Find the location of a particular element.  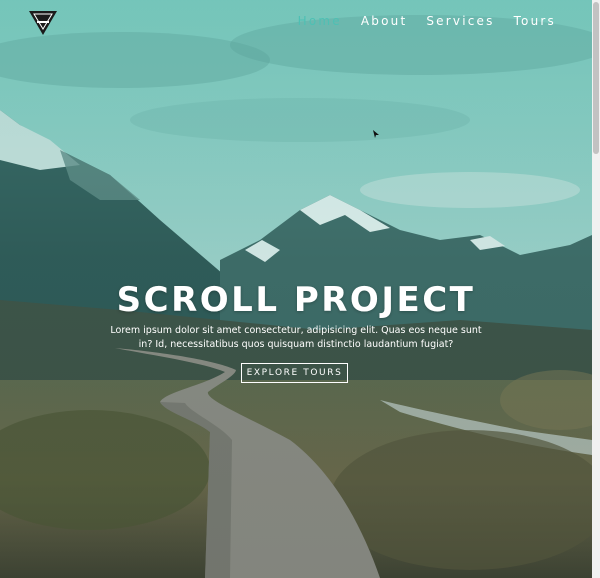

triangle-logo-icon is located at coordinates (43, 23).